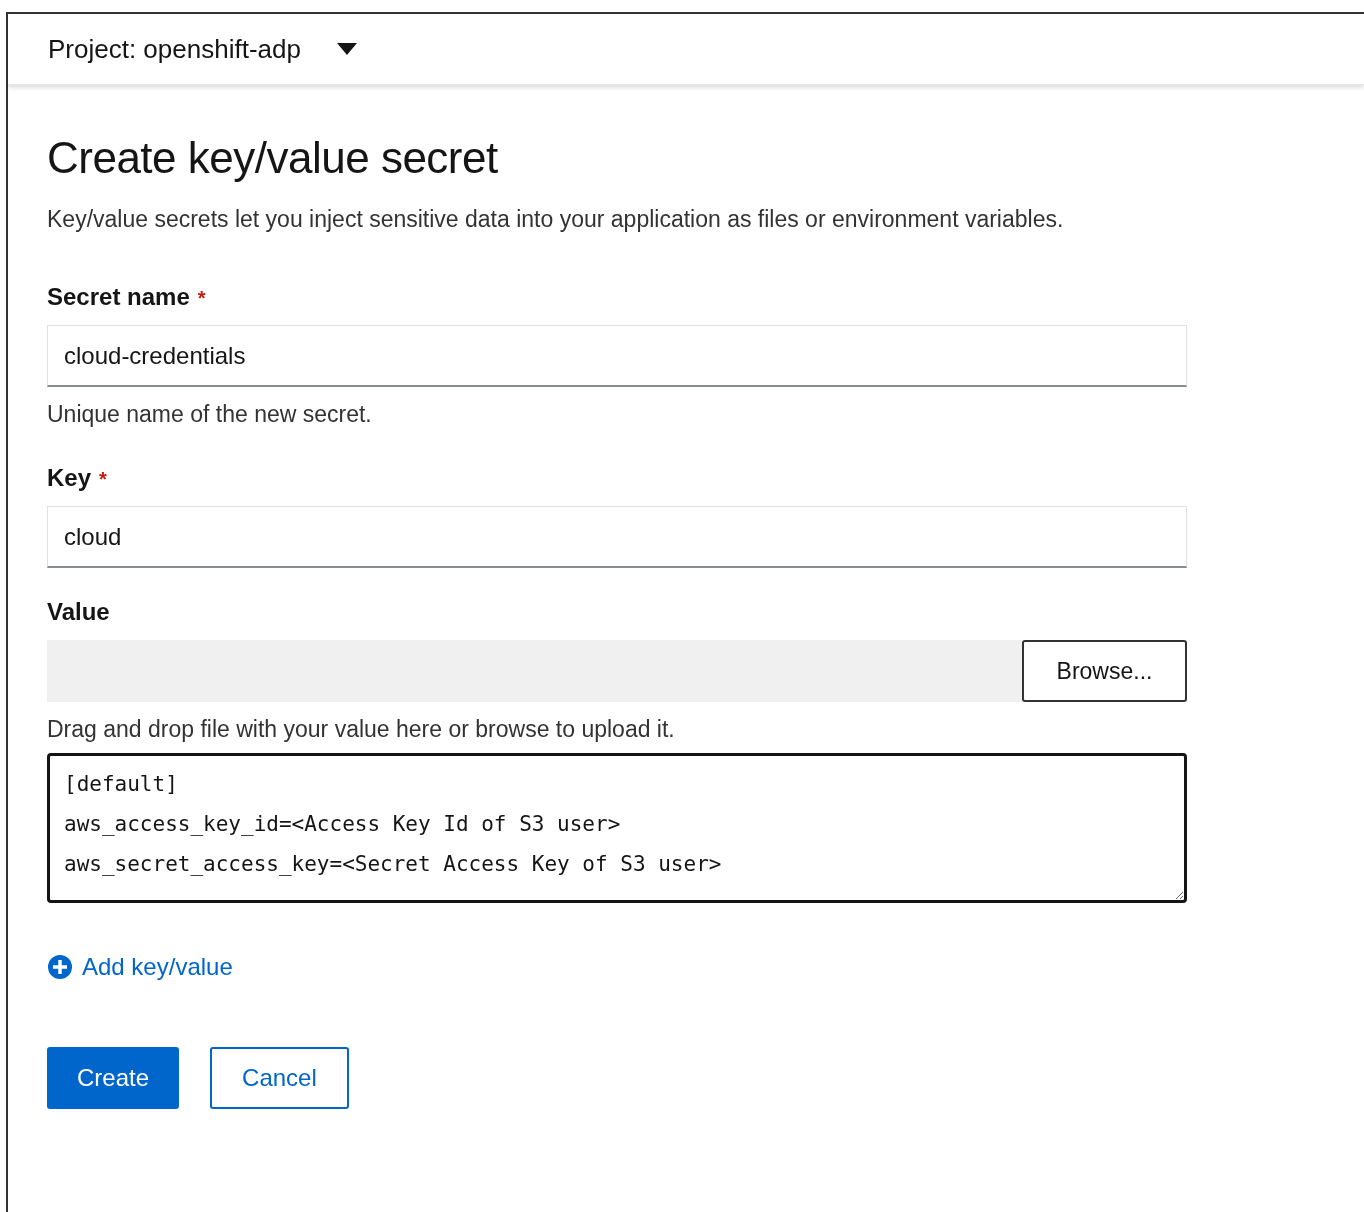 The image size is (1364, 1212). I want to click on caret-icon, so click(346, 49).